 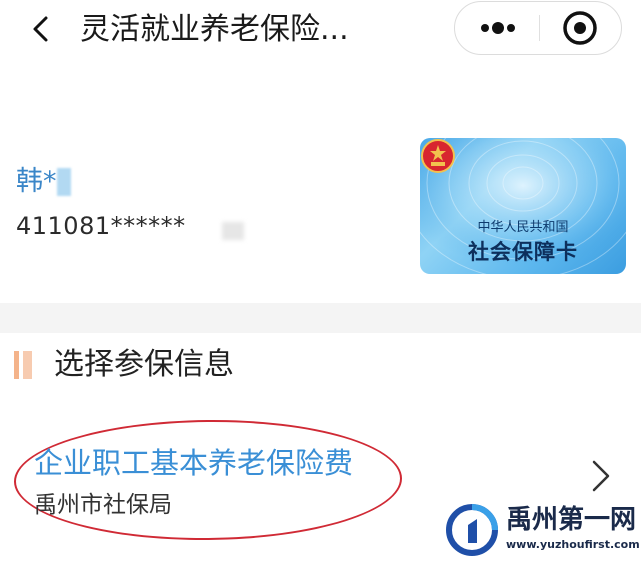 I want to click on watermark-url: www.yuzhoufirst.com, so click(x=573, y=544).